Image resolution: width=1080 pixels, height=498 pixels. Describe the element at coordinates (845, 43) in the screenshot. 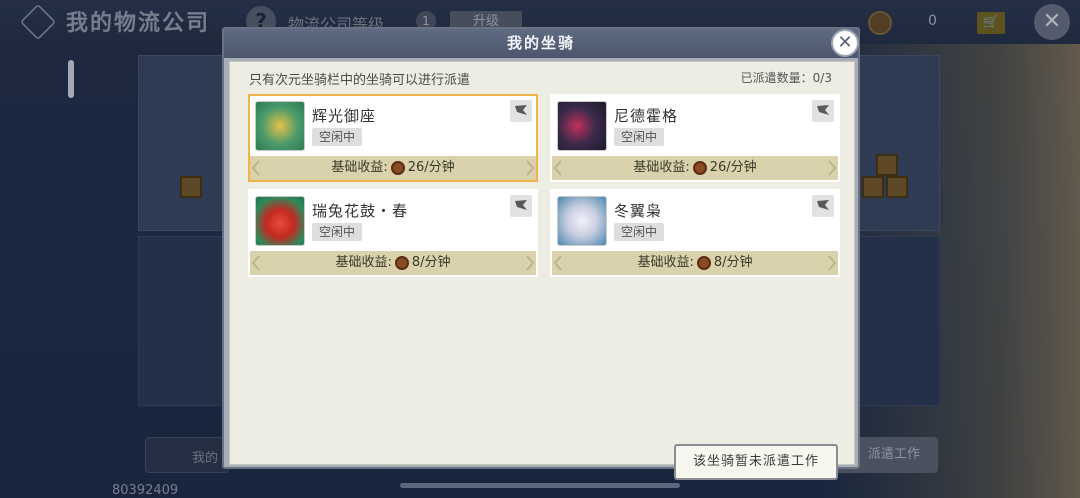

I see `close-dialog-button: ✕` at that location.